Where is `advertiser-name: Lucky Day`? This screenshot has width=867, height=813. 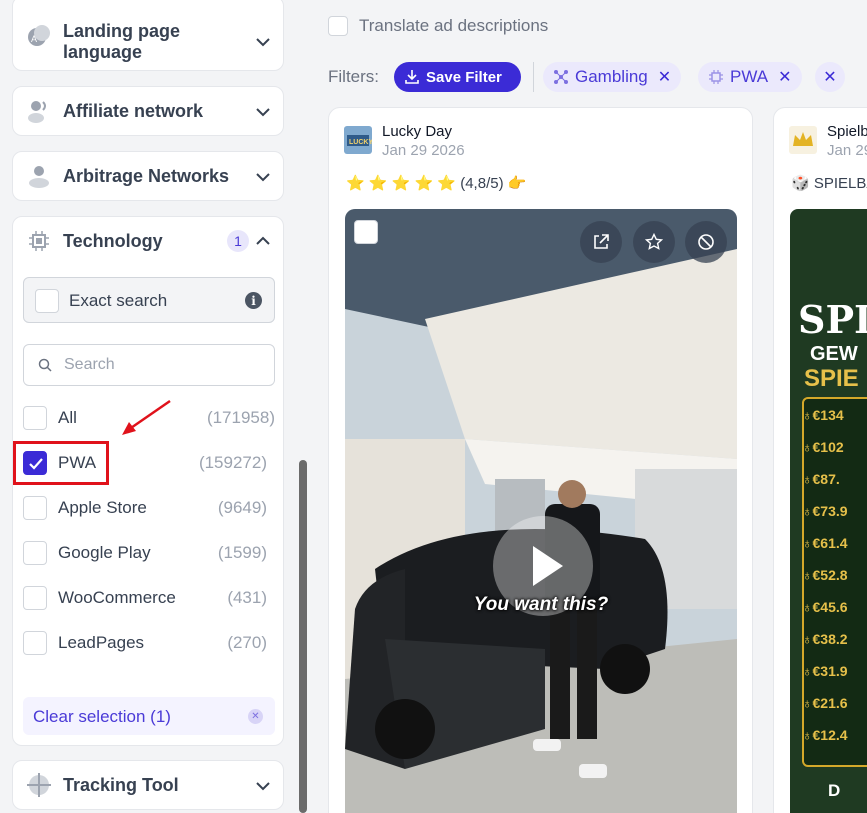
advertiser-name: Lucky Day is located at coordinates (417, 131).